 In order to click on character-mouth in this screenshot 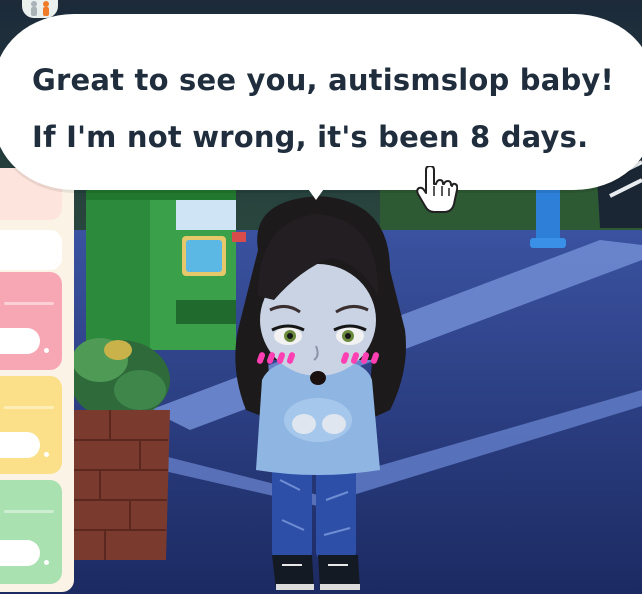, I will do `click(318, 378)`.